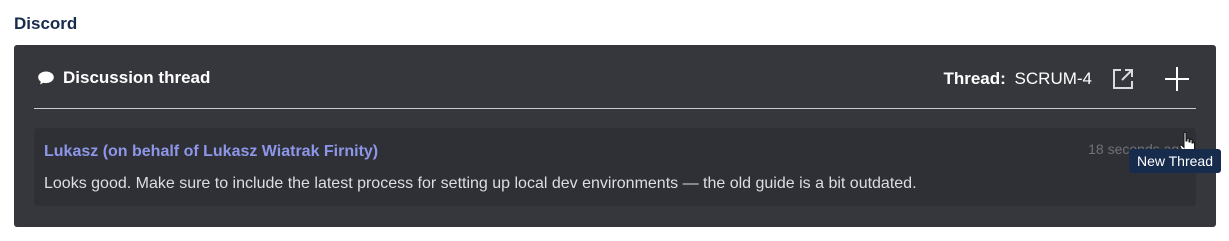  Describe the element at coordinates (974, 78) in the screenshot. I see `thread-label: Thread:` at that location.